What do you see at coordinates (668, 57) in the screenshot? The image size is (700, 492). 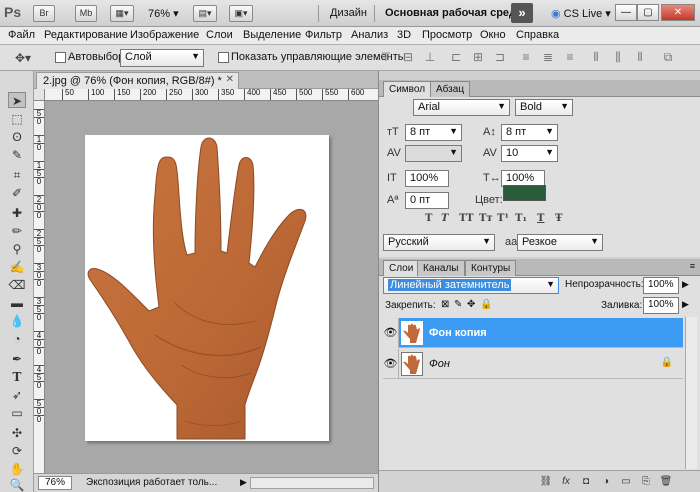 I see `auto-align-icon: ⧉` at bounding box center [668, 57].